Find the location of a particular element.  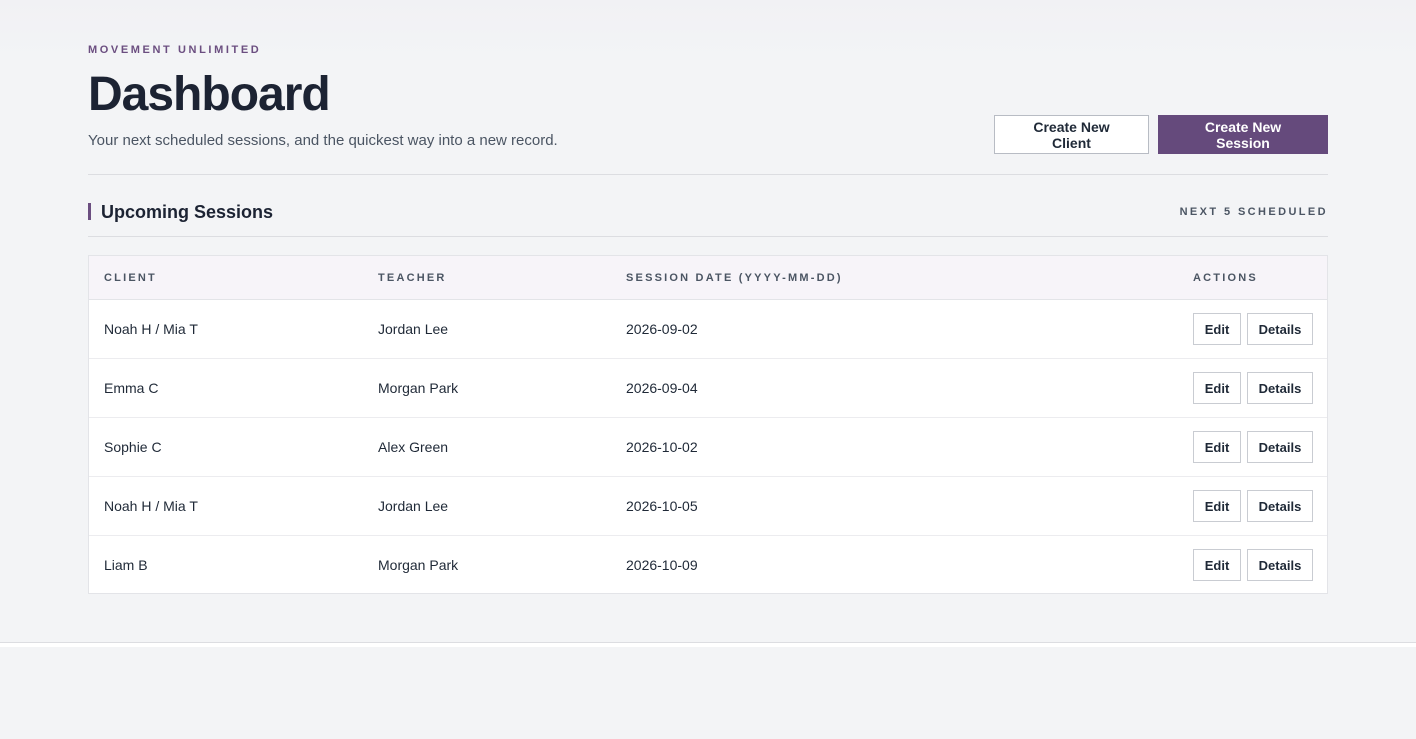

header-actions: Create New Client Create New Session is located at coordinates (1161, 134).